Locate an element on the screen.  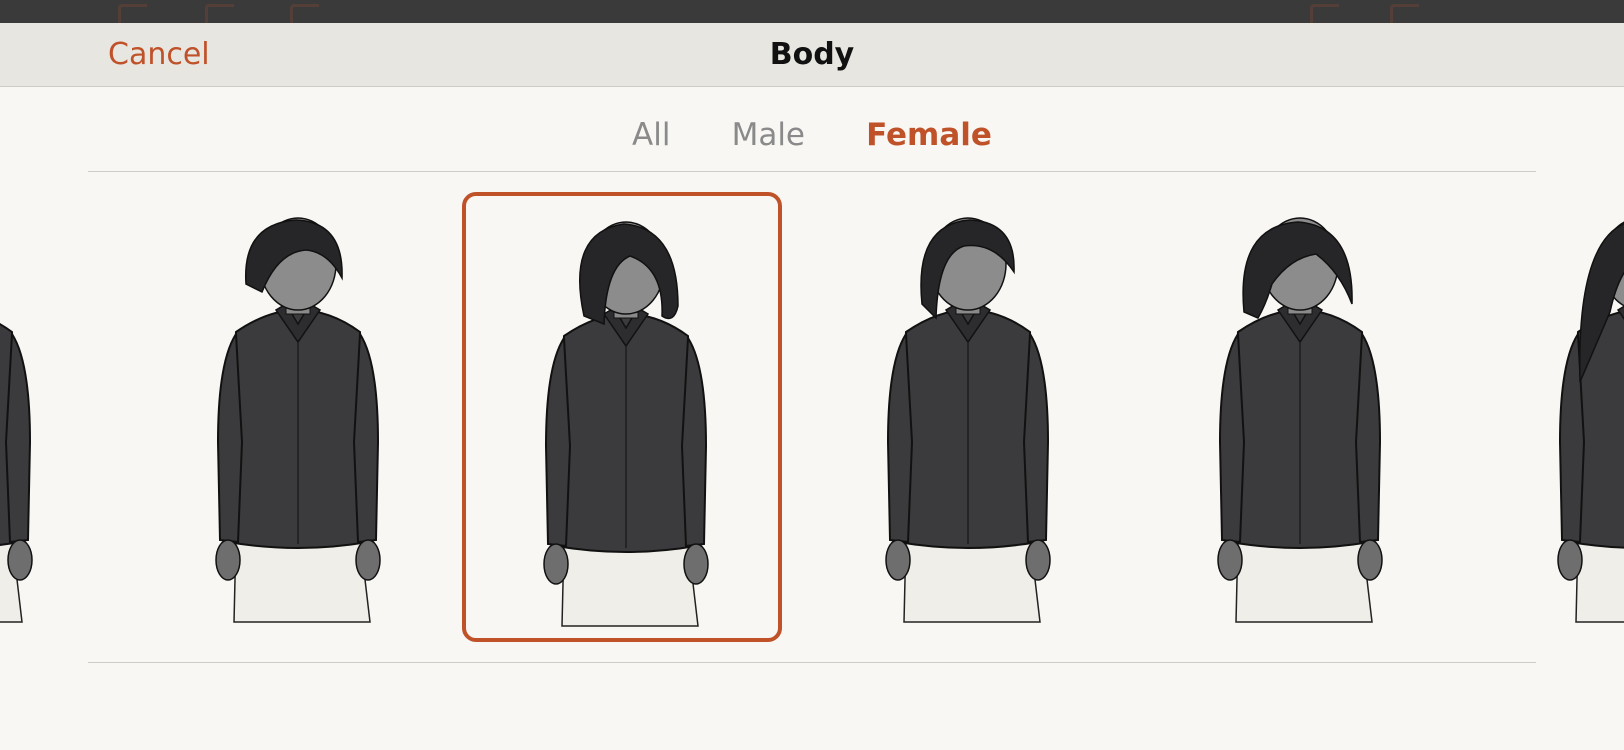
header-bar: Cancel Body is located at coordinates (812, 55).